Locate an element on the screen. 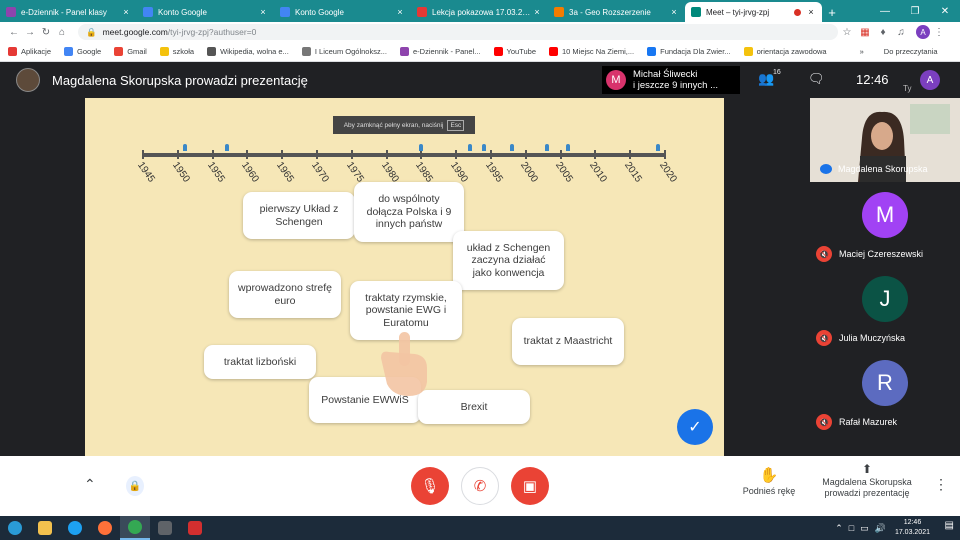 This screenshot has width=960, height=540. browser-tab: 3a - Geo Rozszerzenie × is located at coordinates (616, 12).